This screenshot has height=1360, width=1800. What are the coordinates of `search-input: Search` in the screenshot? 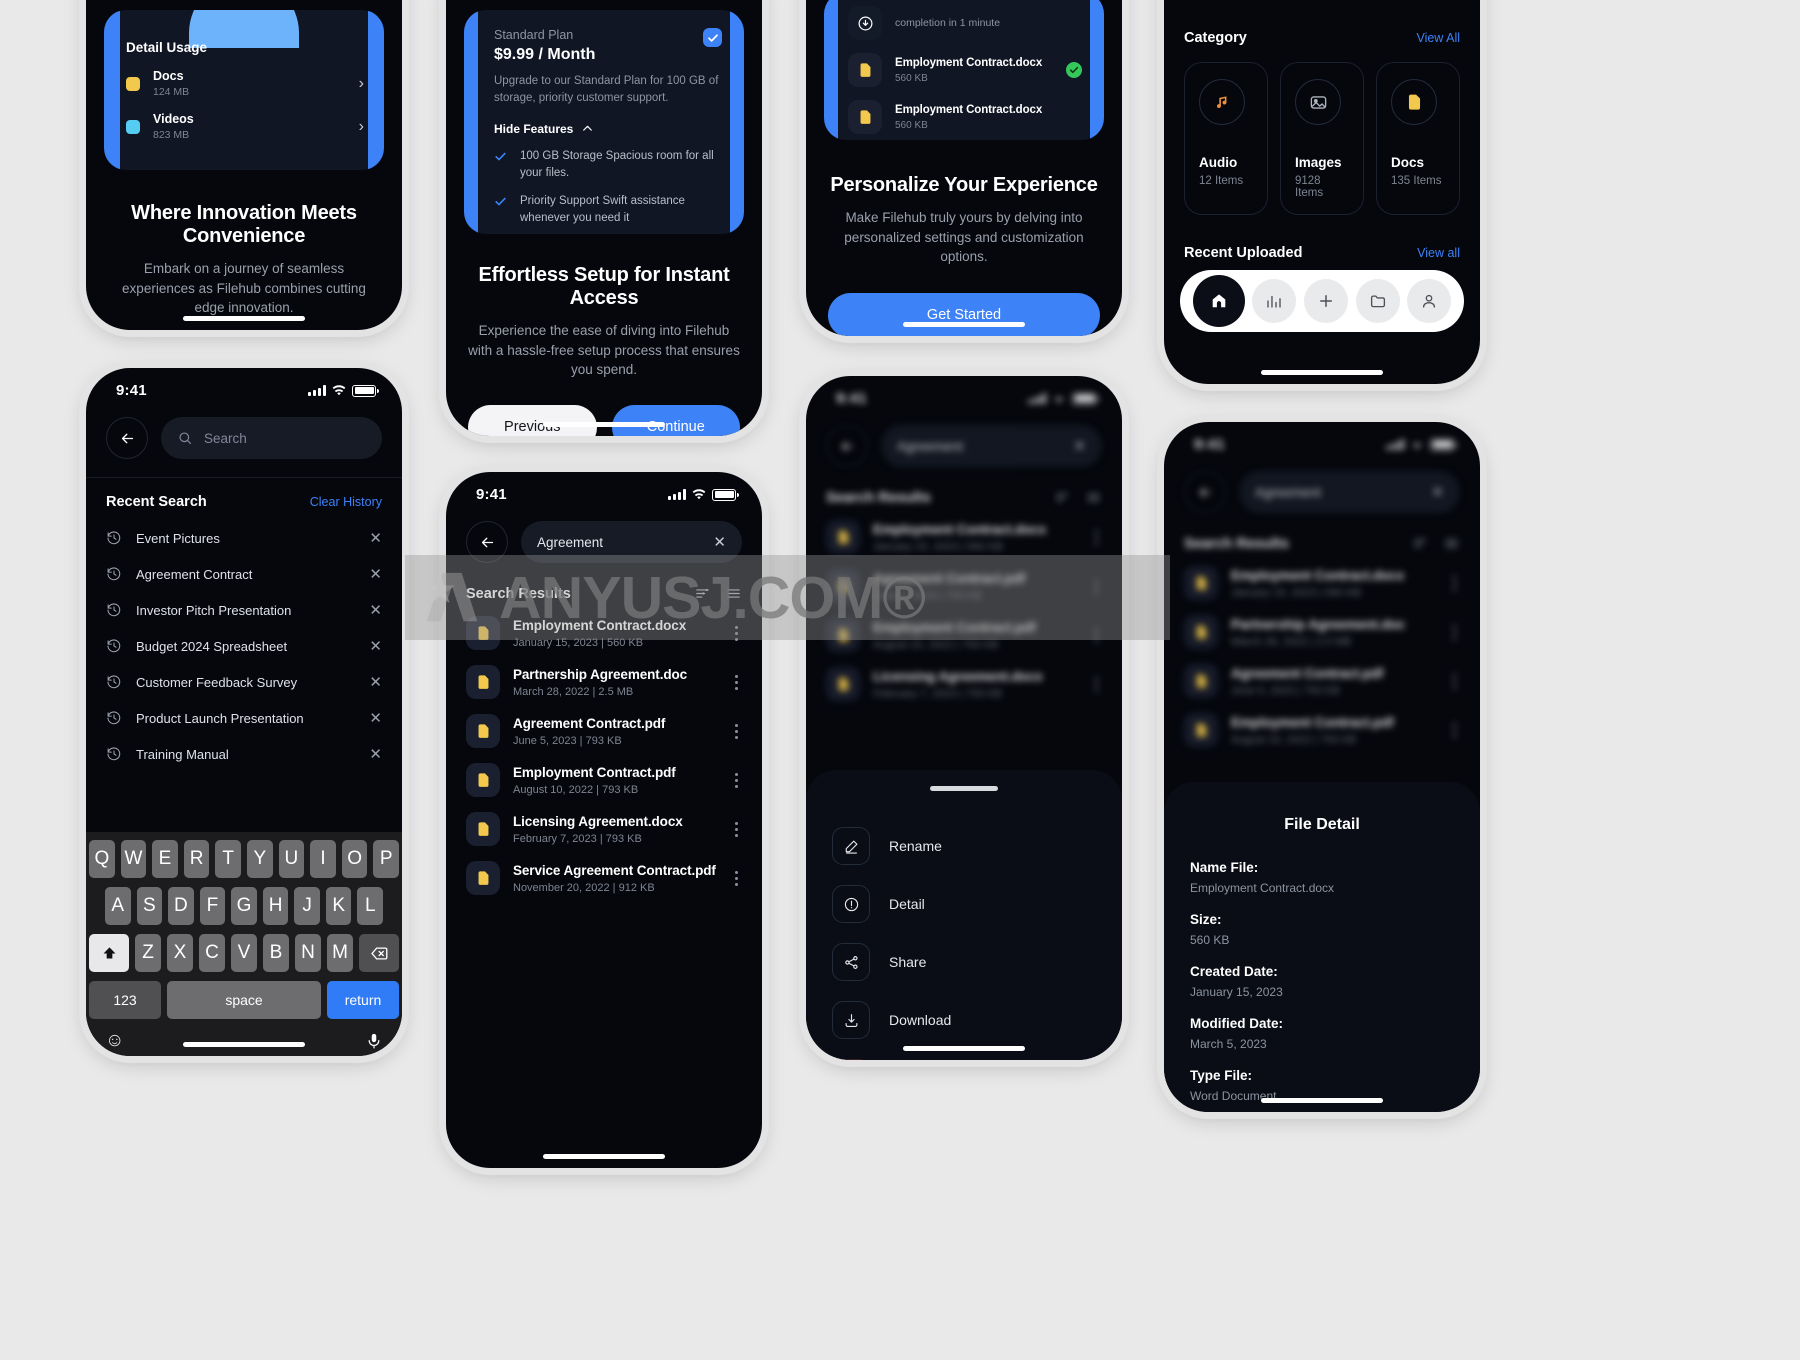 It's located at (271, 438).